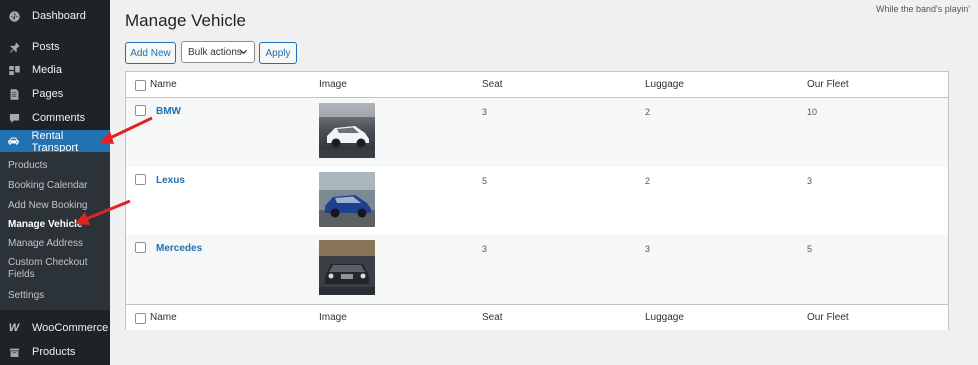  What do you see at coordinates (163, 84) in the screenshot?
I see `column-header-name: Name` at bounding box center [163, 84].